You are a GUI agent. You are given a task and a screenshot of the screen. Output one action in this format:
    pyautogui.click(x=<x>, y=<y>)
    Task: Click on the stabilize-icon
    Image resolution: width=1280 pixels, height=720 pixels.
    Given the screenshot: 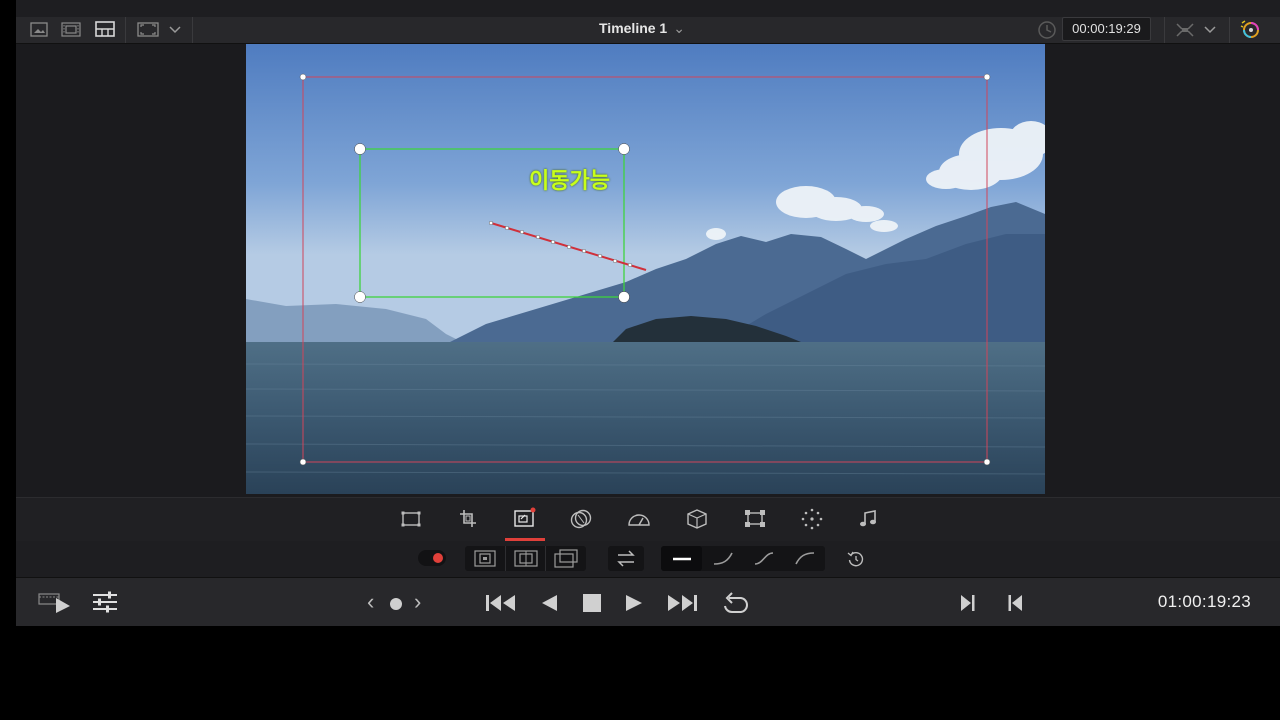 What is the action you would take?
    pyautogui.click(x=755, y=518)
    